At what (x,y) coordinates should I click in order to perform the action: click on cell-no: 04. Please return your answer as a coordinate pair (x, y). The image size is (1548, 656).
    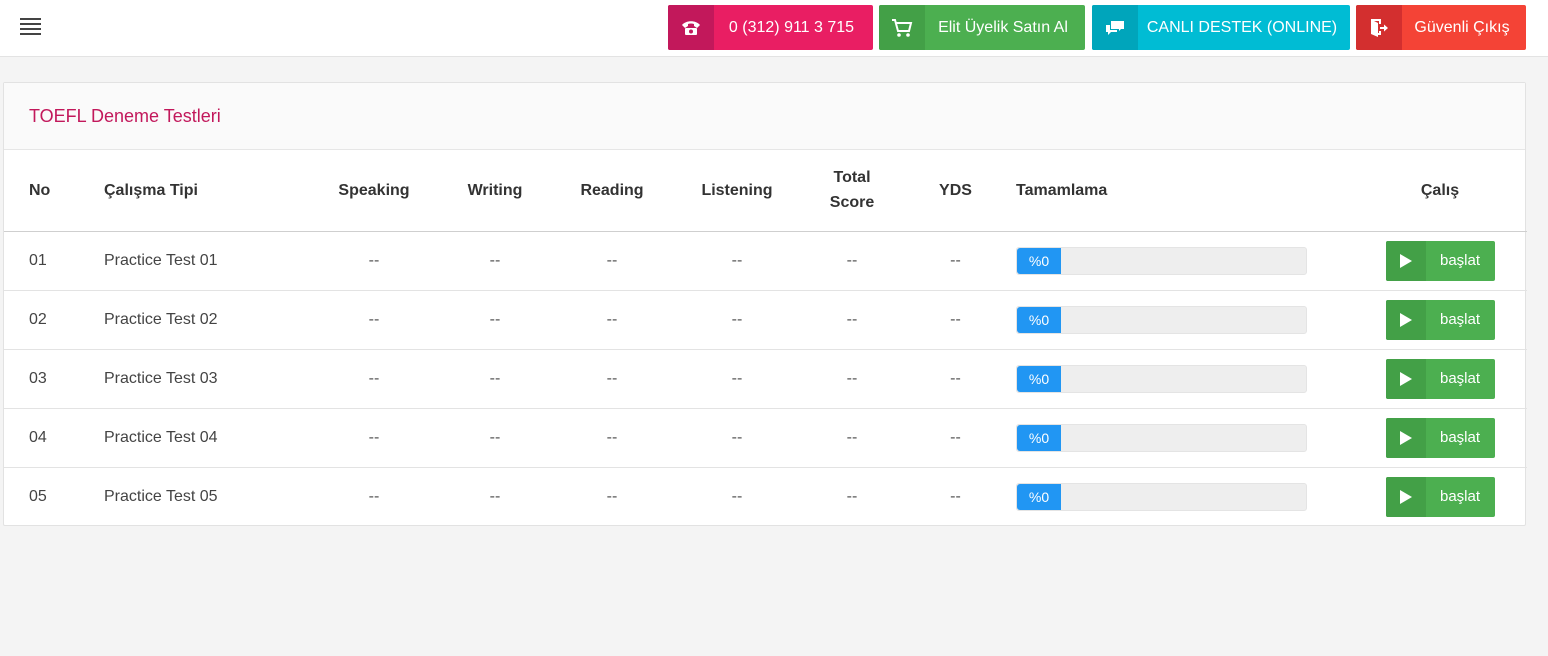
    Looking at the image, I should click on (41, 438).